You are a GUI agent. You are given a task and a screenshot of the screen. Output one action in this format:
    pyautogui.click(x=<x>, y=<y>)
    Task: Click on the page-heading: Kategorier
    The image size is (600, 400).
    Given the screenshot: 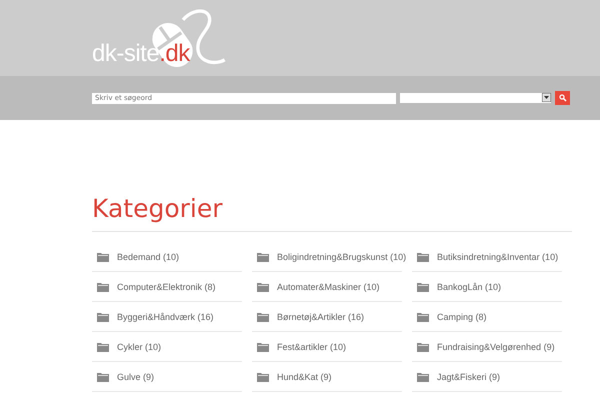 What is the action you would take?
    pyautogui.click(x=332, y=213)
    